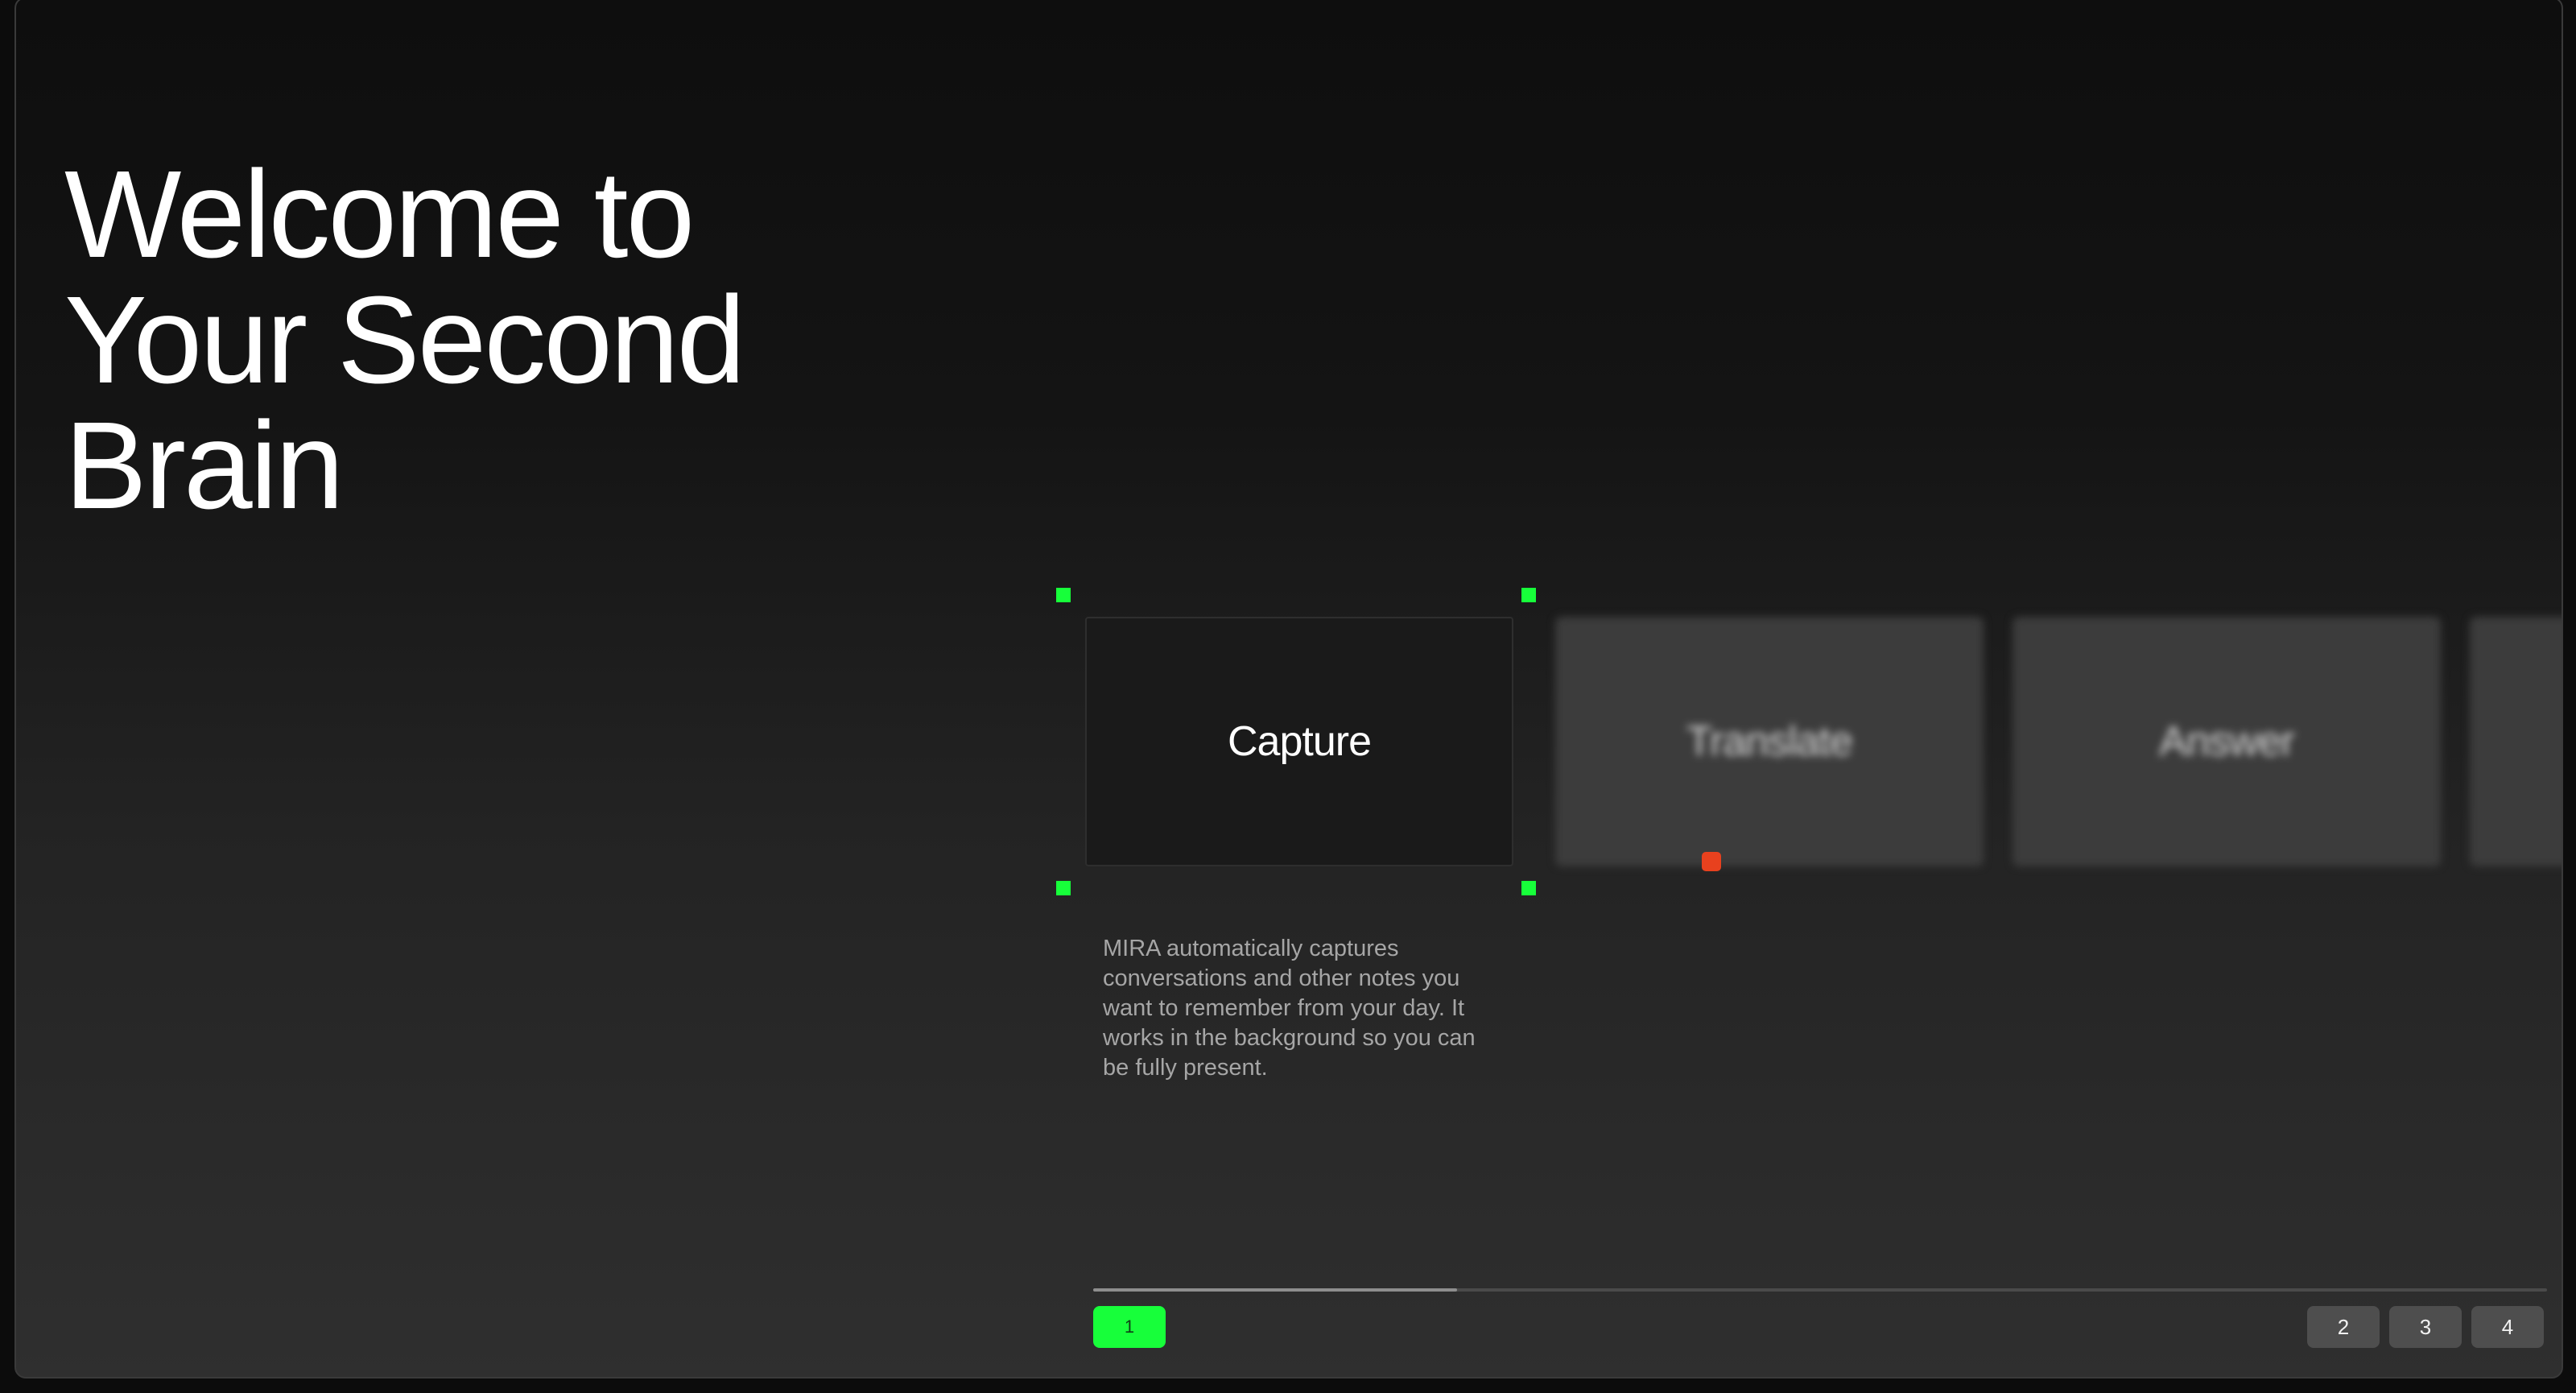  I want to click on feature-card-label: Translate, so click(1770, 741).